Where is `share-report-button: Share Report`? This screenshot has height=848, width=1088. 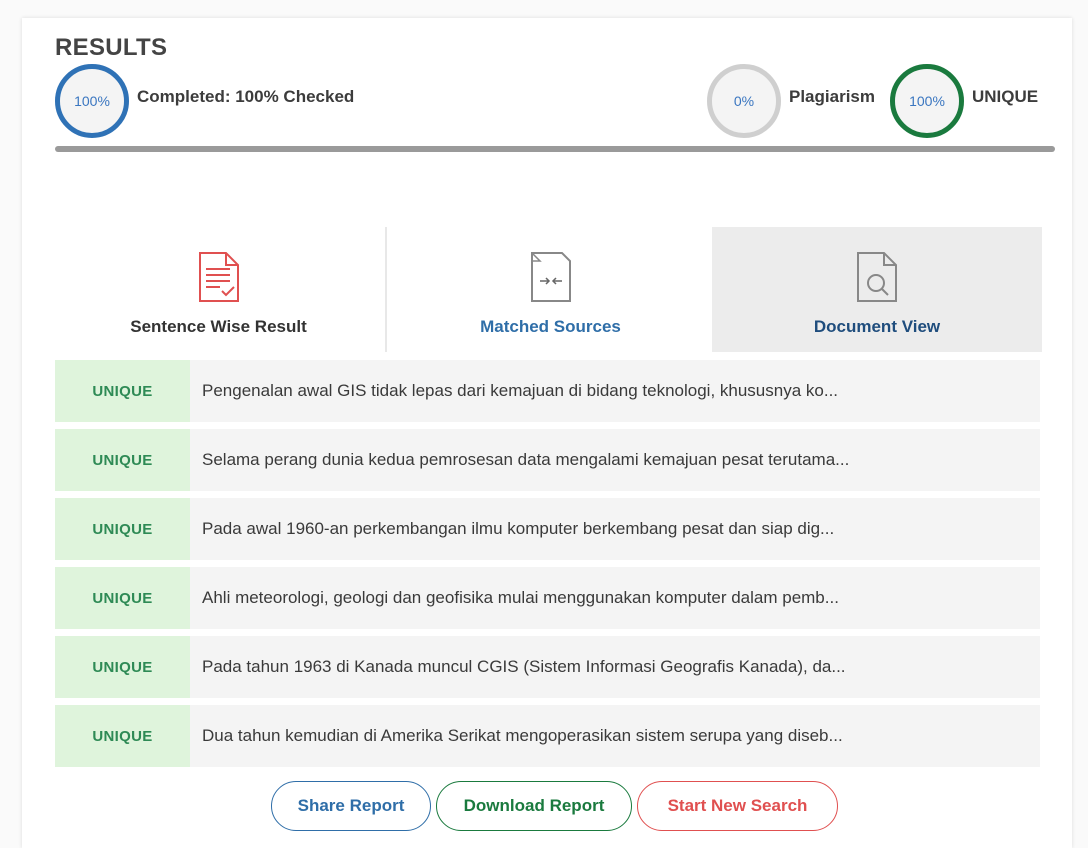 share-report-button: Share Report is located at coordinates (351, 806).